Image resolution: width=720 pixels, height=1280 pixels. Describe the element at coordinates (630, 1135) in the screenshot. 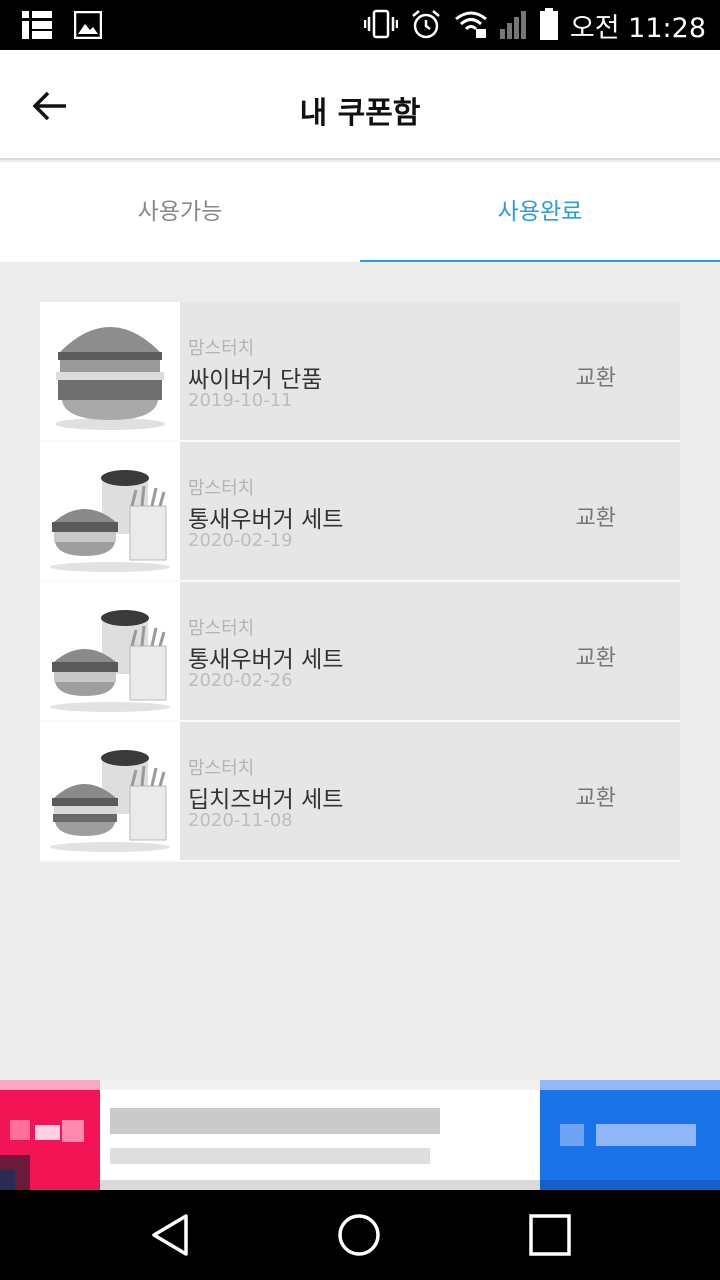

I see `ad-cta-button` at that location.